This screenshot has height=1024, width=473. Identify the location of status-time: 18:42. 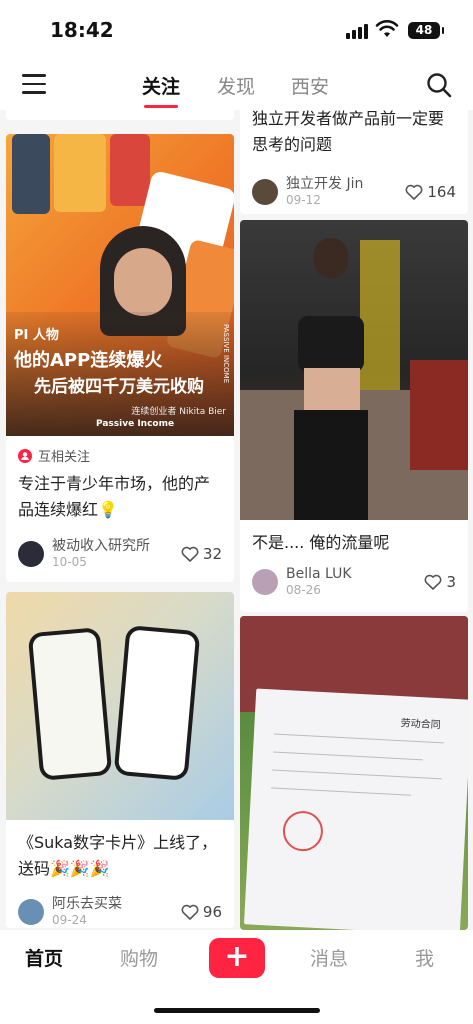
(82, 30).